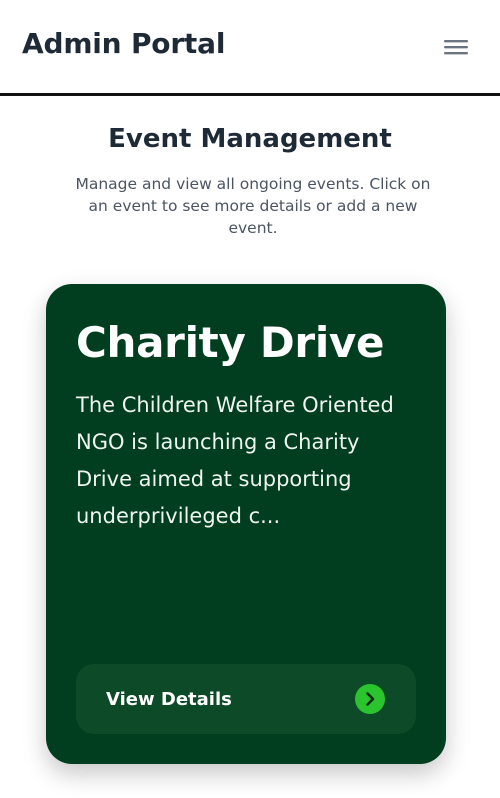  I want to click on event-title: Charity Drive, so click(230, 342).